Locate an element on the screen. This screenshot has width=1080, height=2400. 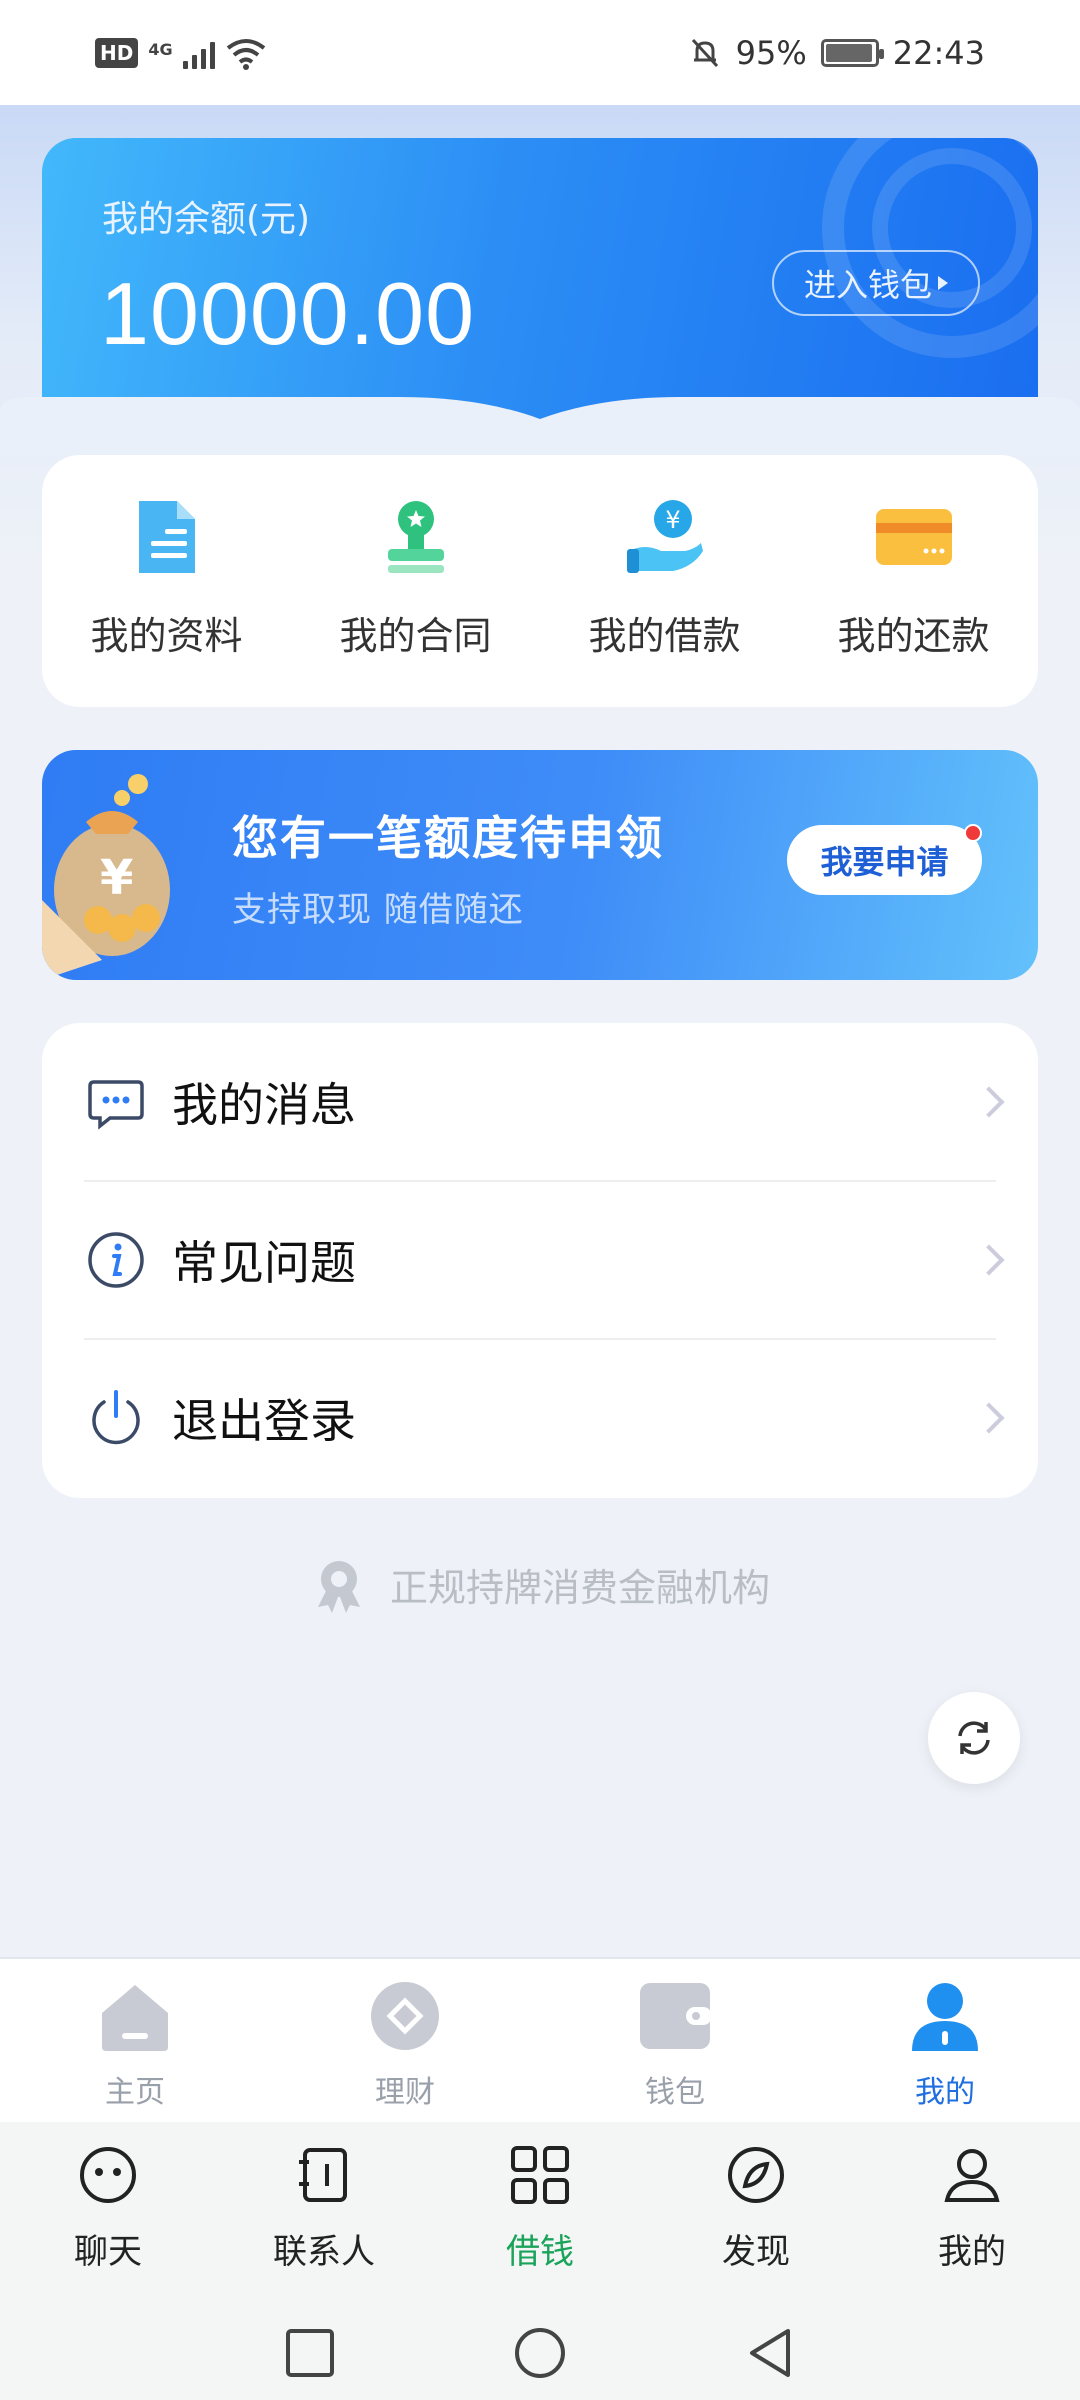
card-icon is located at coordinates (914, 537).